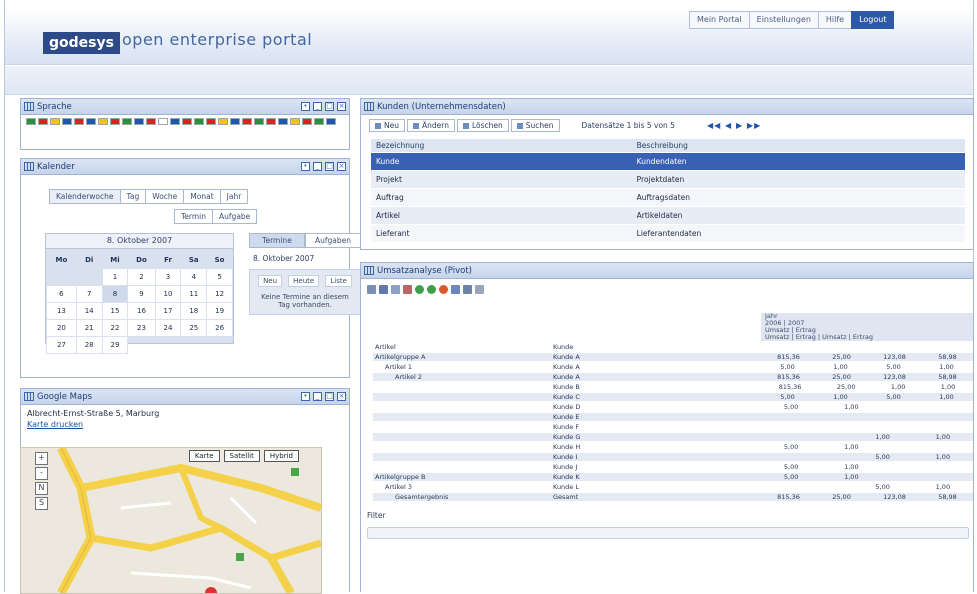 The image size is (977, 594). I want to click on table-row: Lieferant Lieferantendaten, so click(668, 233).